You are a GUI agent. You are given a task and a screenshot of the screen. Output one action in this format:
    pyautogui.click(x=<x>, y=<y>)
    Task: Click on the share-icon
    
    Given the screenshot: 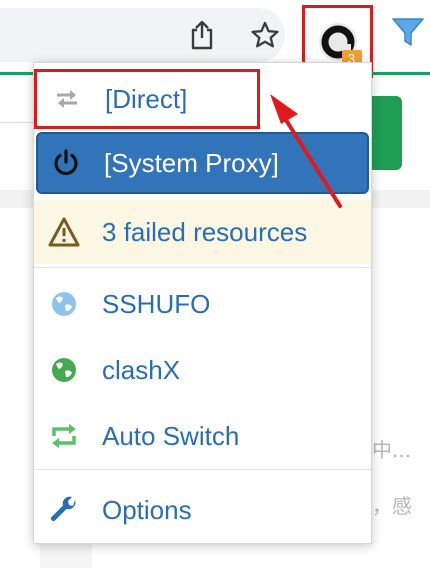 What is the action you would take?
    pyautogui.click(x=202, y=35)
    